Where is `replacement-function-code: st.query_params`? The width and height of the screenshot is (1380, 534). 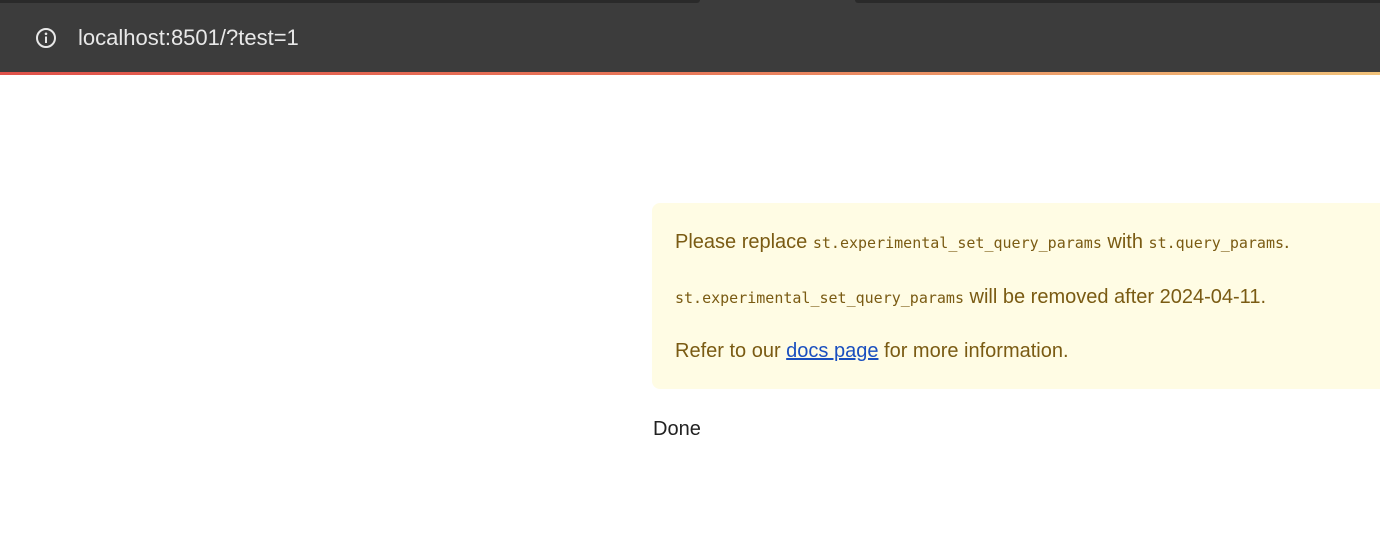 replacement-function-code: st.query_params is located at coordinates (1216, 243).